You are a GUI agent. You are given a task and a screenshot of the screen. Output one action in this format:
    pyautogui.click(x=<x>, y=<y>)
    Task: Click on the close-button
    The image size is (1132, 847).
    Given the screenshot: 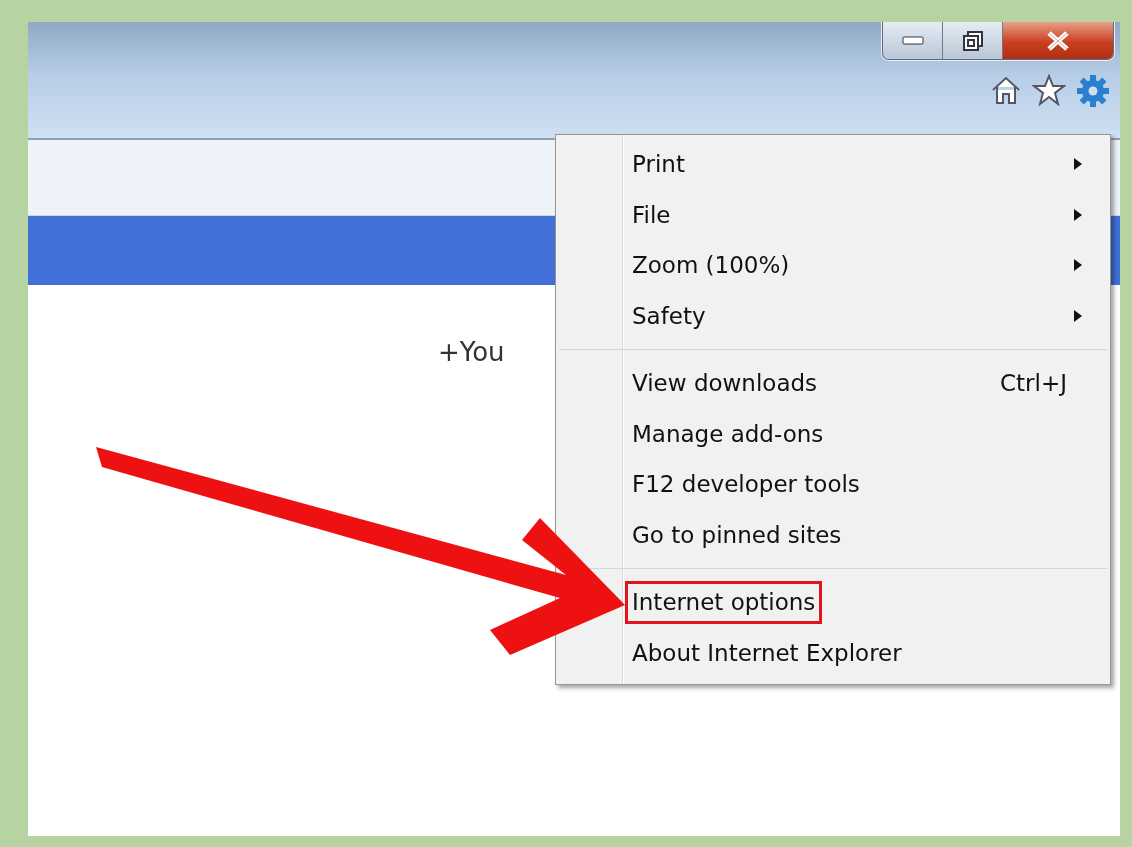 What is the action you would take?
    pyautogui.click(x=1058, y=40)
    